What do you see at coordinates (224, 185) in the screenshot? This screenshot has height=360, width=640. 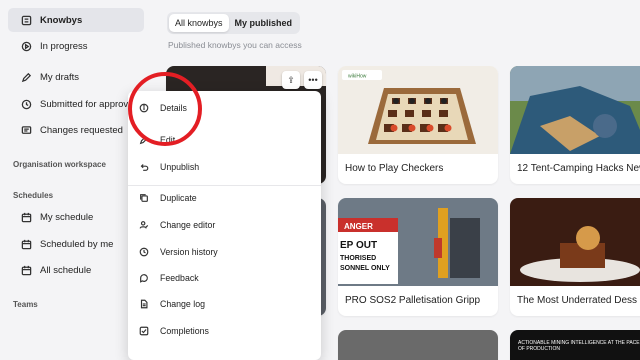 I see `menu-divider` at bounding box center [224, 185].